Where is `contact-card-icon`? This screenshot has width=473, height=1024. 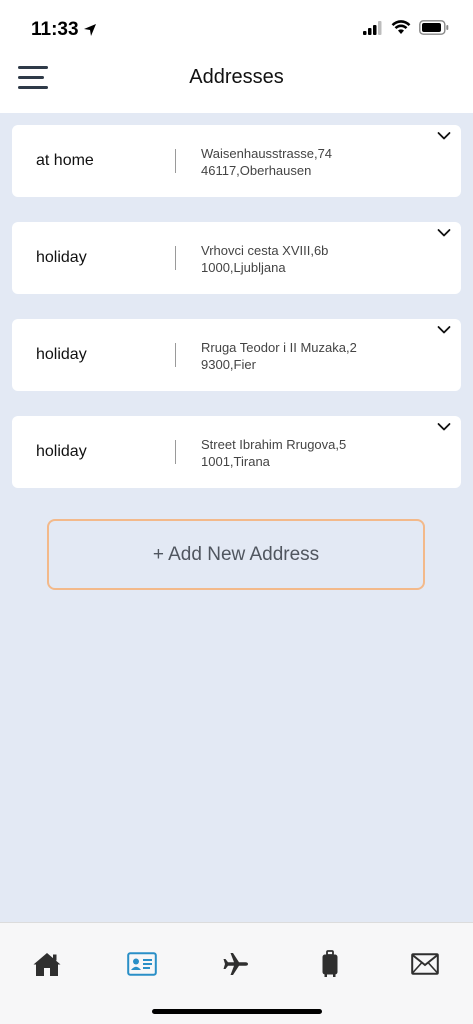 contact-card-icon is located at coordinates (142, 964).